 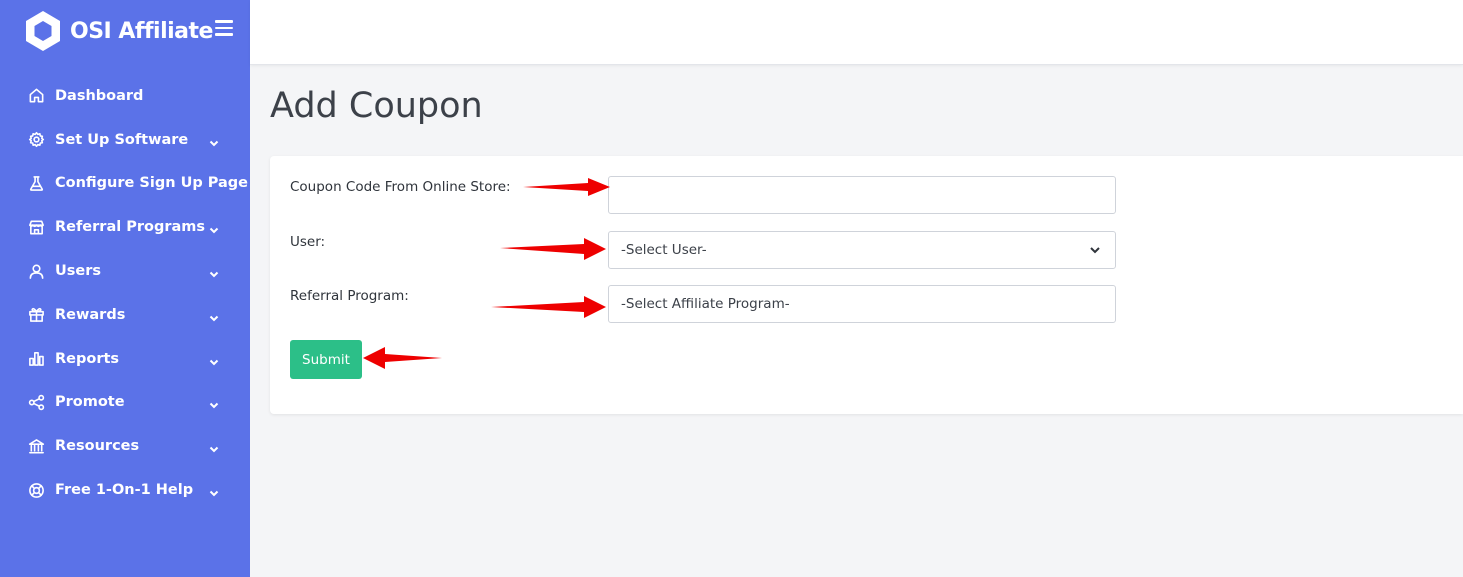 What do you see at coordinates (326, 359) in the screenshot?
I see `submit-button: Submit` at bounding box center [326, 359].